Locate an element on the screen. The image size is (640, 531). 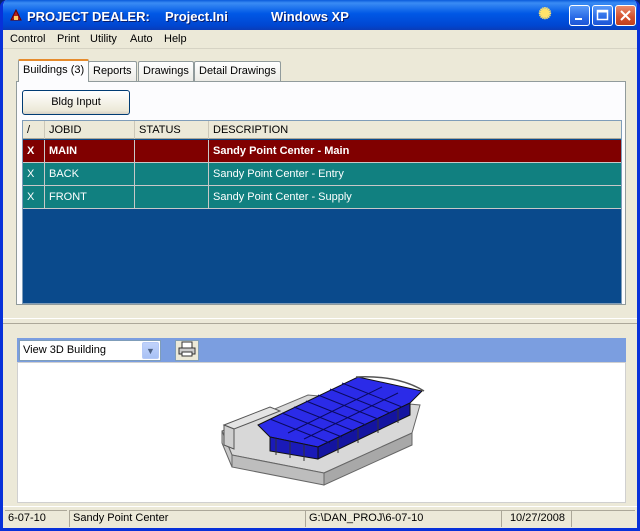
menu-print: Print is located at coordinates (68, 39).